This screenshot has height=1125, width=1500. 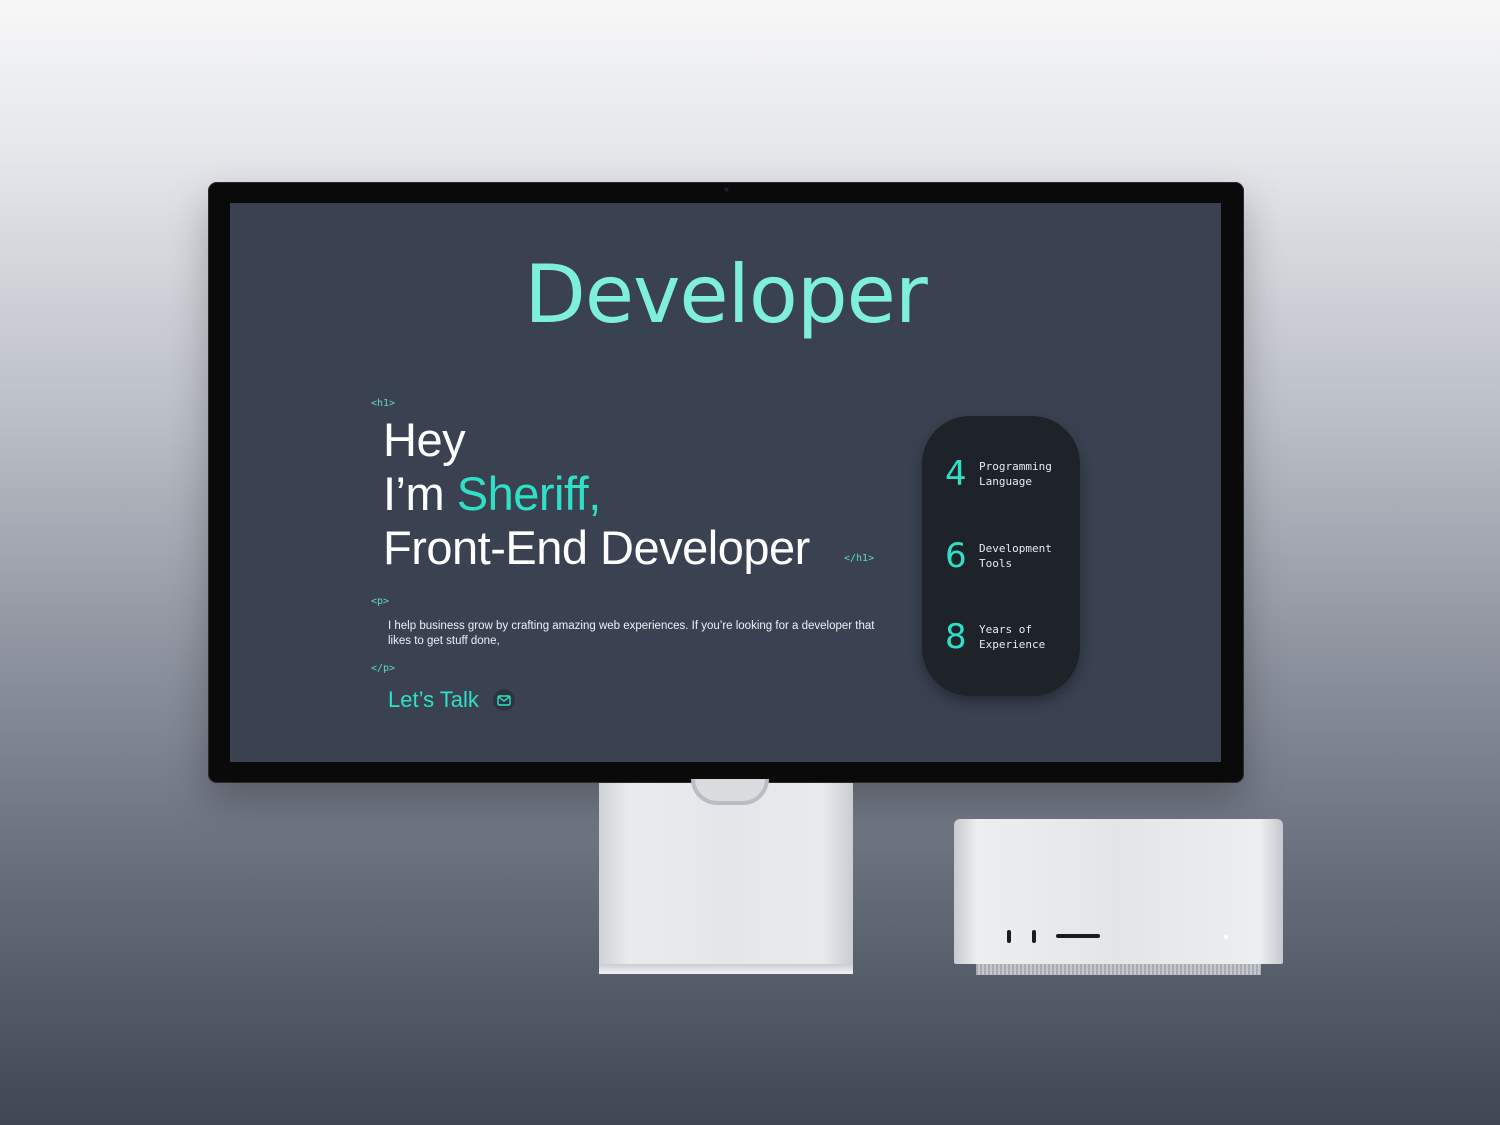 What do you see at coordinates (726, 189) in the screenshot?
I see `camera-icon` at bounding box center [726, 189].